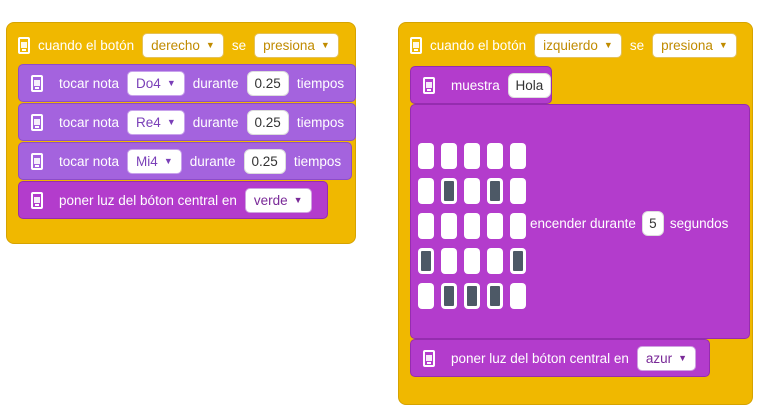  I want to click on show-text-input: Hola, so click(529, 85).